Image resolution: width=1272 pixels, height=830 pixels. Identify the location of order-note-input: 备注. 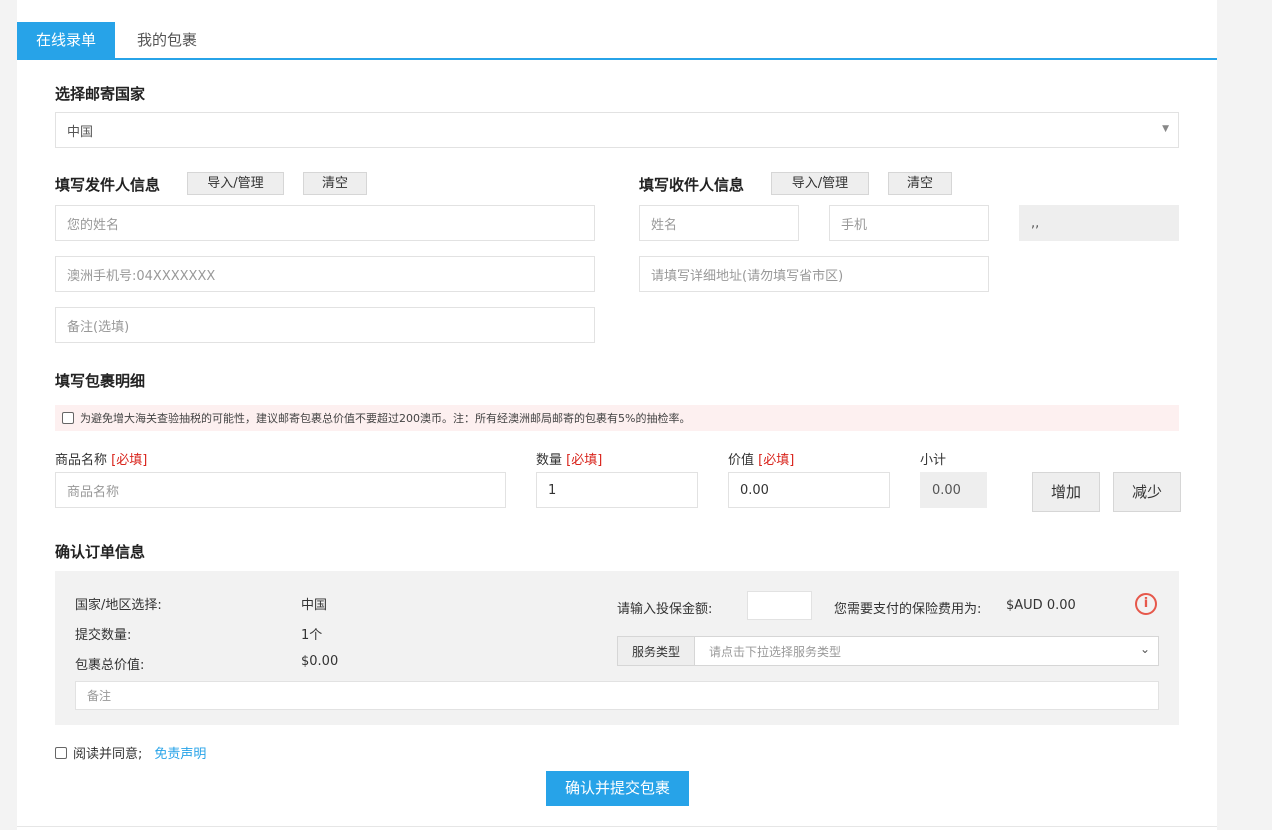
(617, 695).